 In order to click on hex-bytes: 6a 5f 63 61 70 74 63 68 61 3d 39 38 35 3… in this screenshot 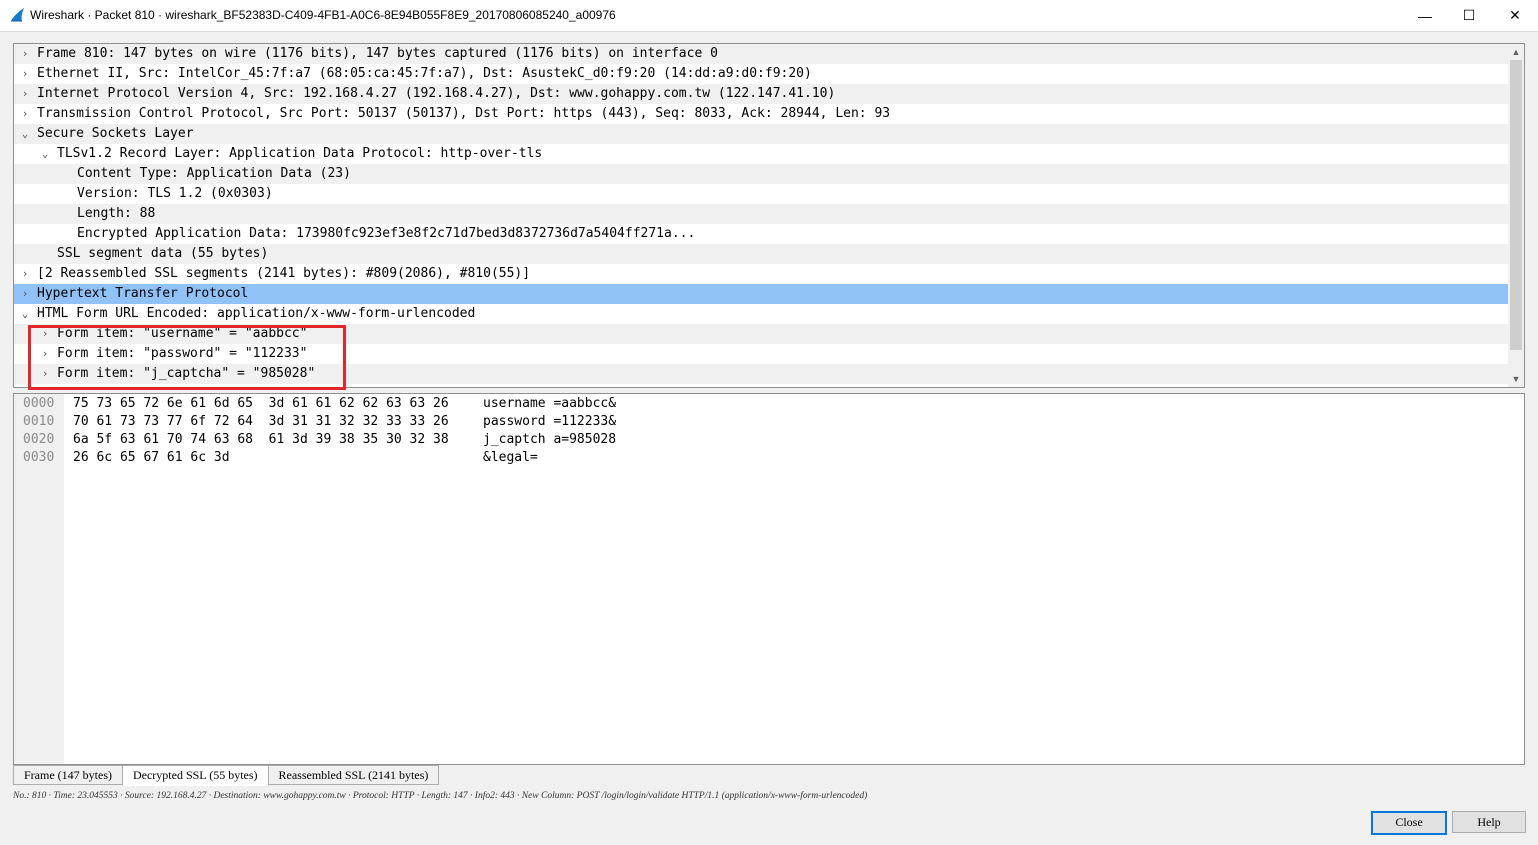, I will do `click(261, 439)`.